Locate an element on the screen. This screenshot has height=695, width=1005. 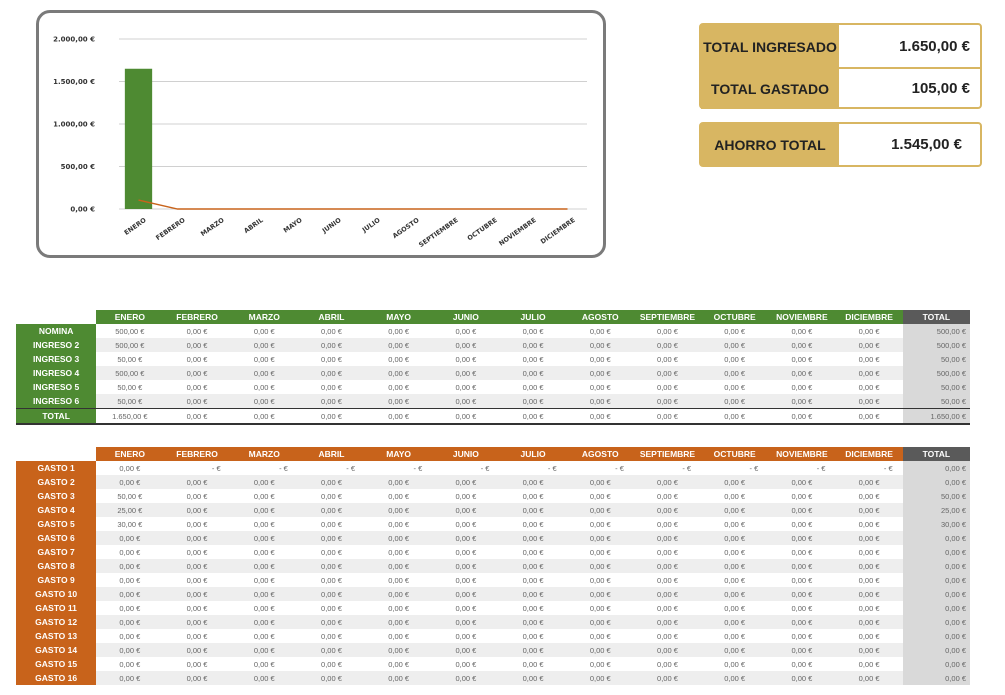
x-tick-label: ABRIL is located at coordinates (253, 225).